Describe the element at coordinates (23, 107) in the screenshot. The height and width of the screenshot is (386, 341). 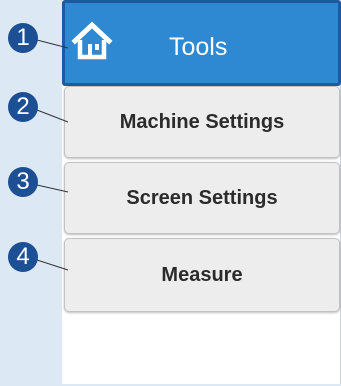
I see `callout-2: 2` at that location.